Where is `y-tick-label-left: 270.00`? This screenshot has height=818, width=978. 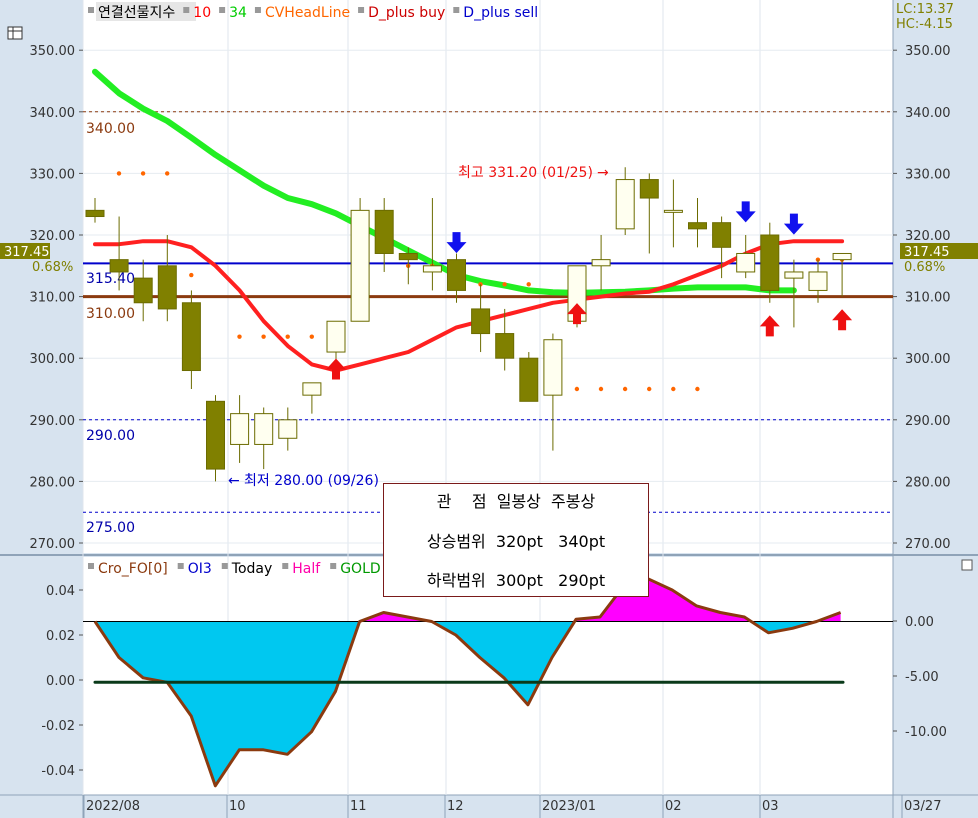 y-tick-label-left: 270.00 is located at coordinates (53, 544).